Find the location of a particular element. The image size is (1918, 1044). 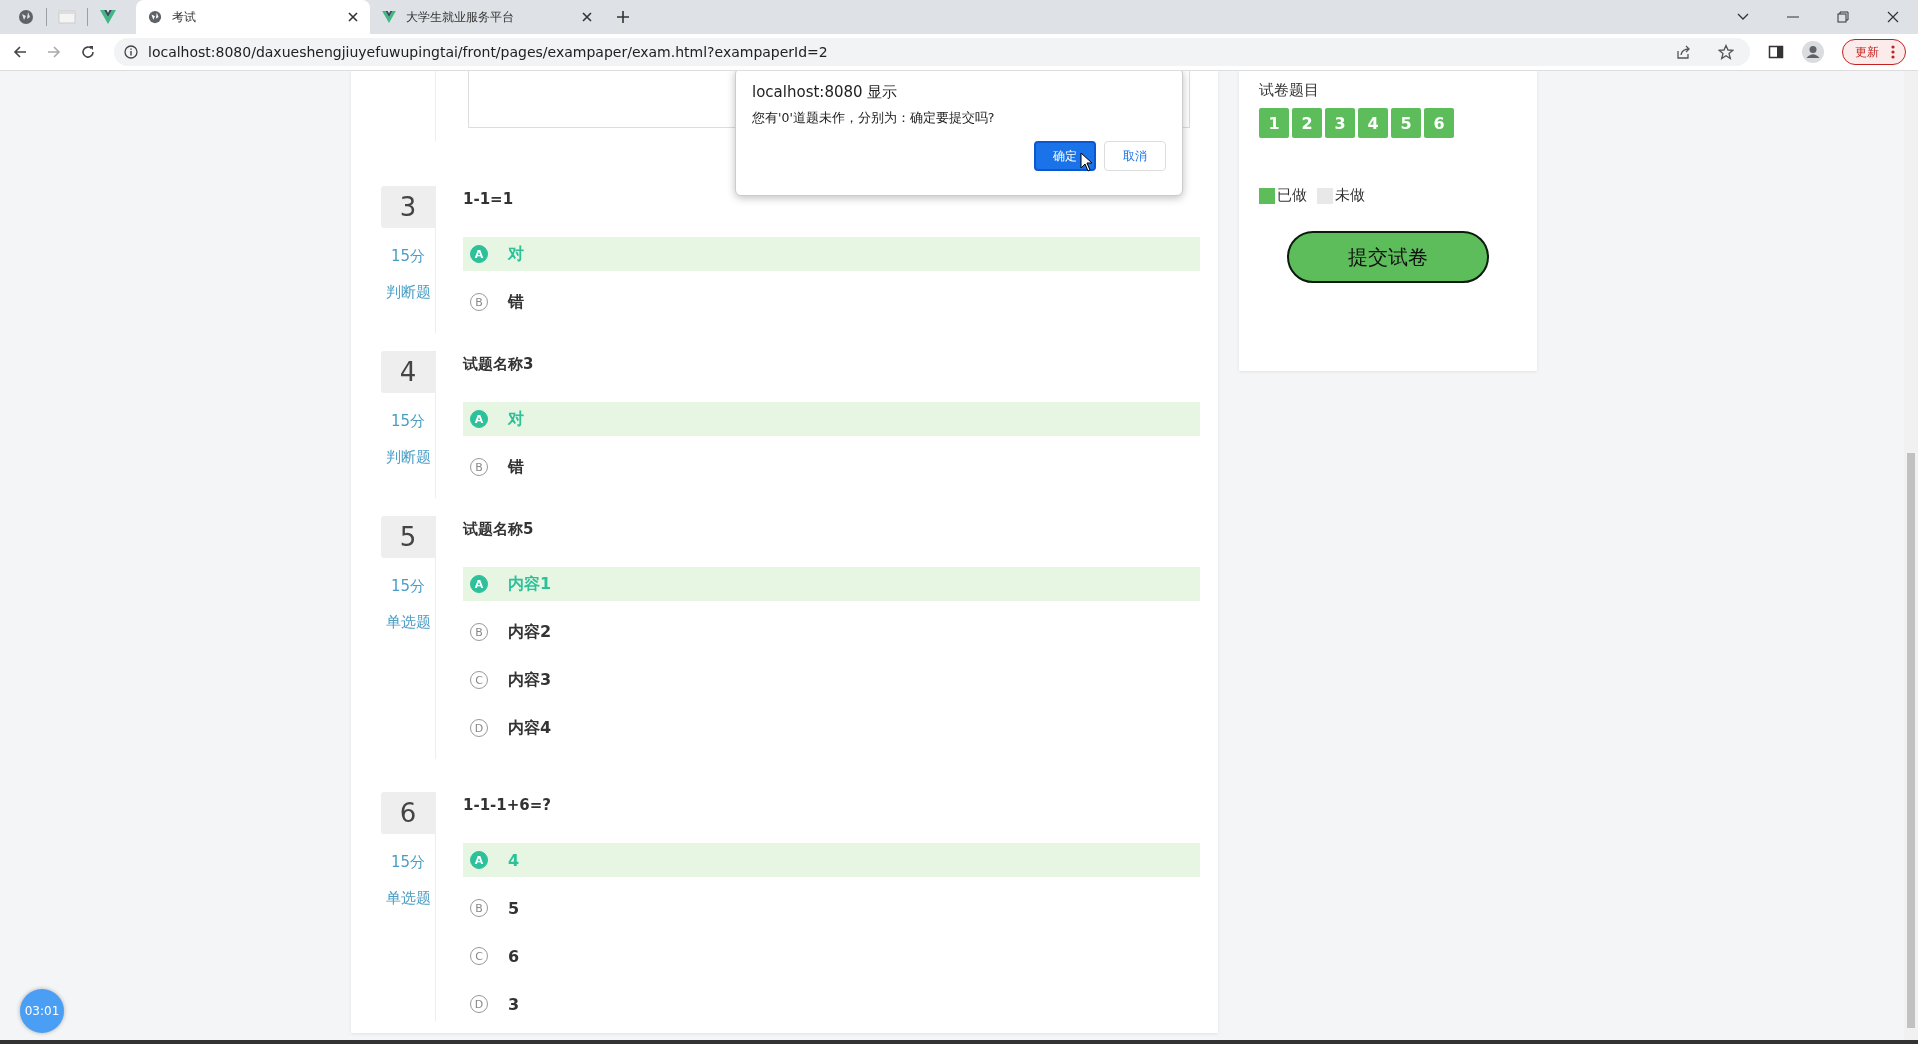

info-icon is located at coordinates (131, 52).